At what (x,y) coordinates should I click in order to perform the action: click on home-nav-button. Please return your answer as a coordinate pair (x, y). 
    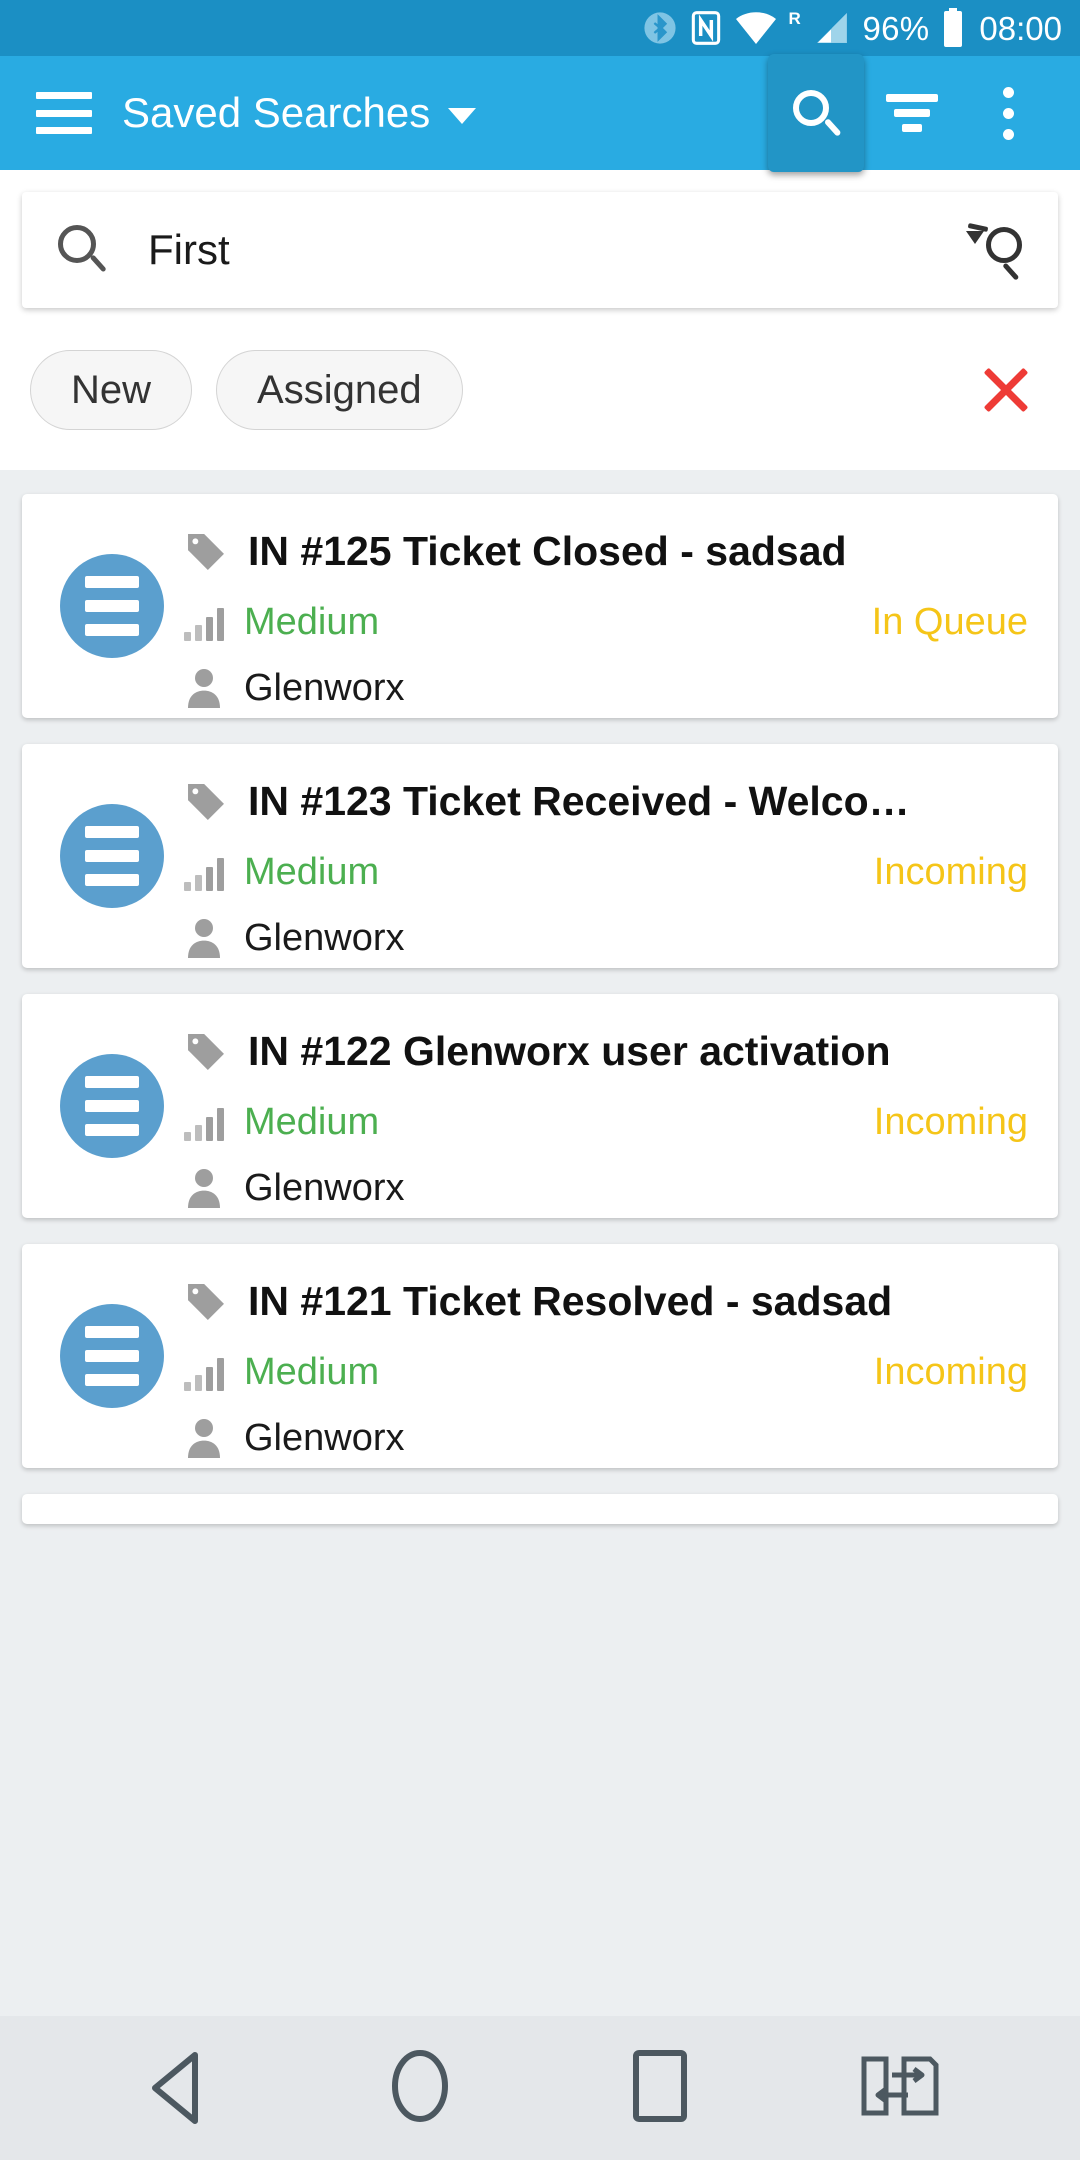
    Looking at the image, I should click on (420, 2088).